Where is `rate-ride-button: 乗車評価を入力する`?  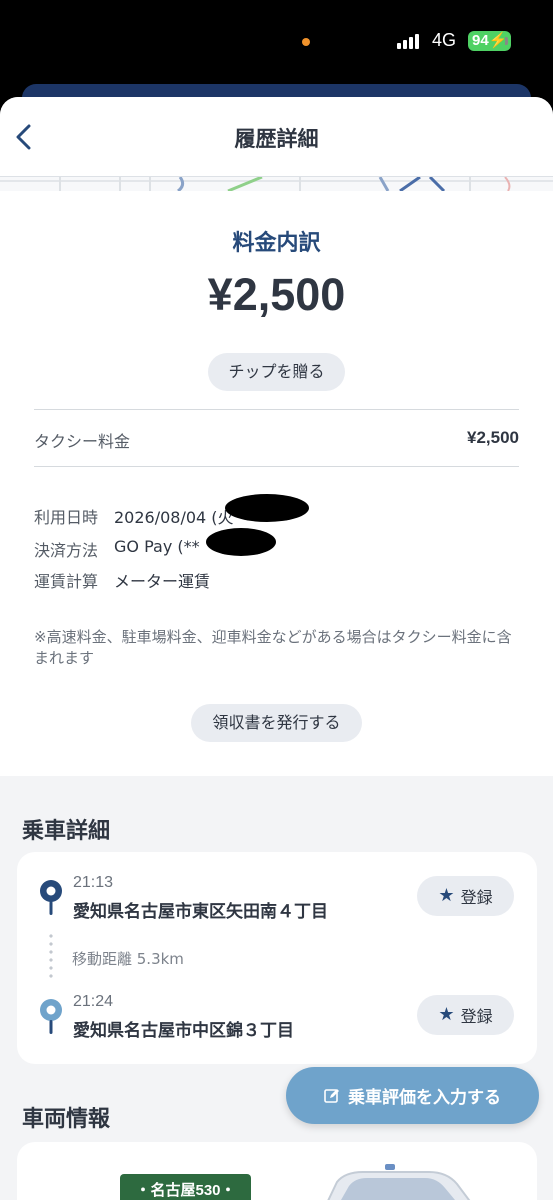
rate-ride-button: 乗車評価を入力する is located at coordinates (412, 1095).